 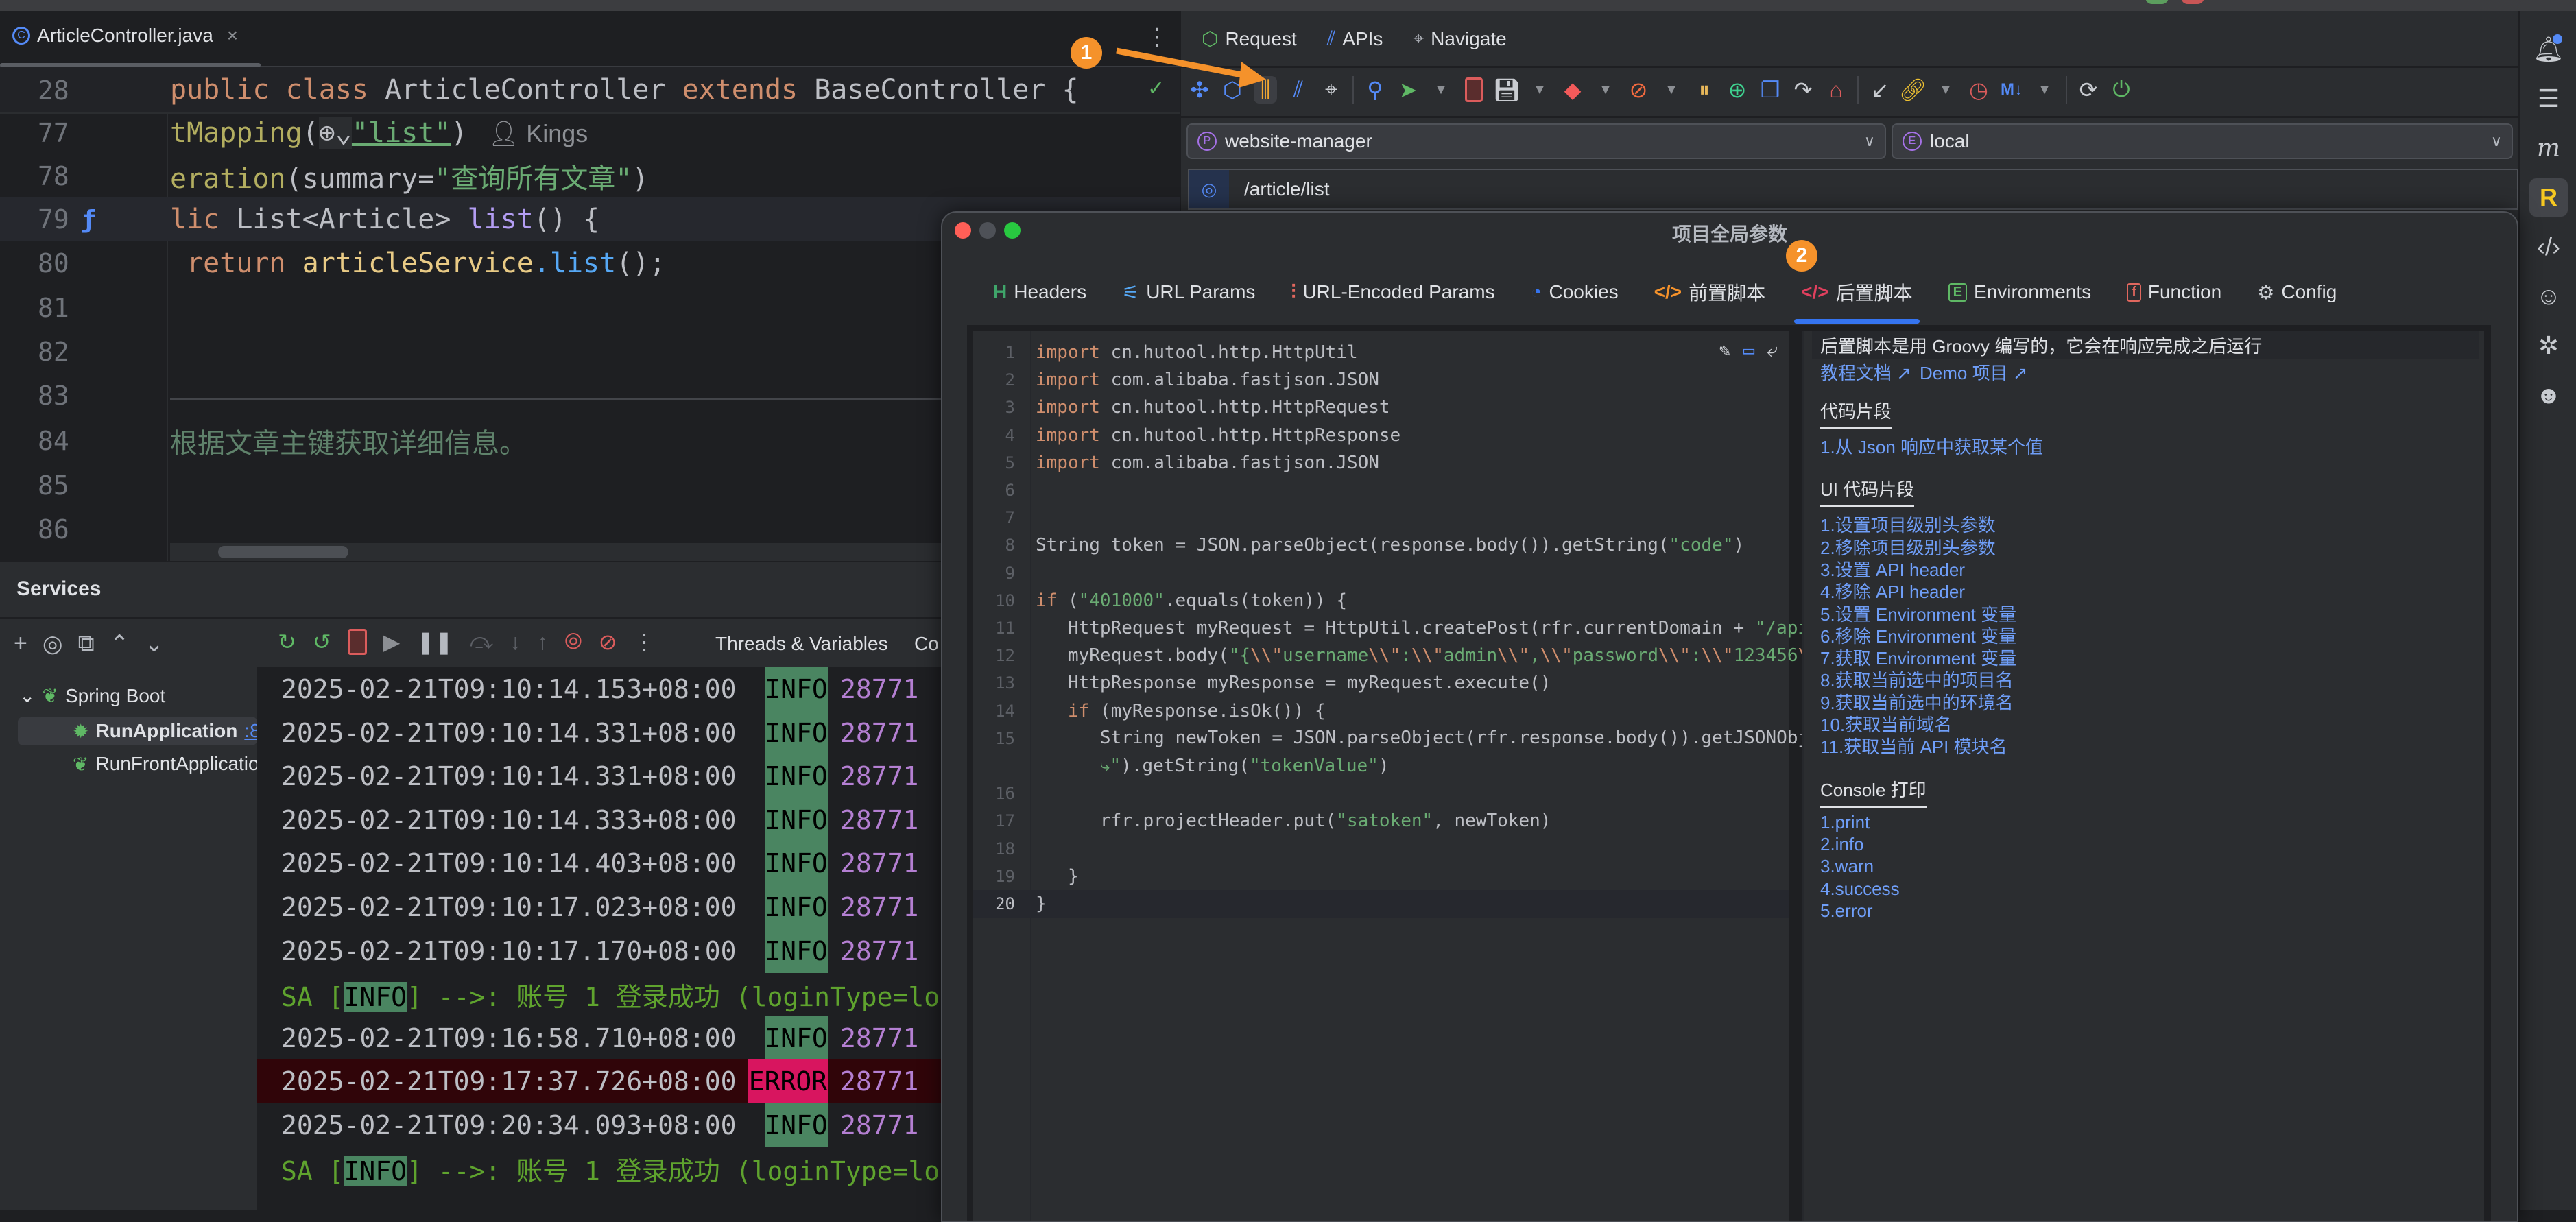 I want to click on tab-console: Co, so click(x=926, y=644).